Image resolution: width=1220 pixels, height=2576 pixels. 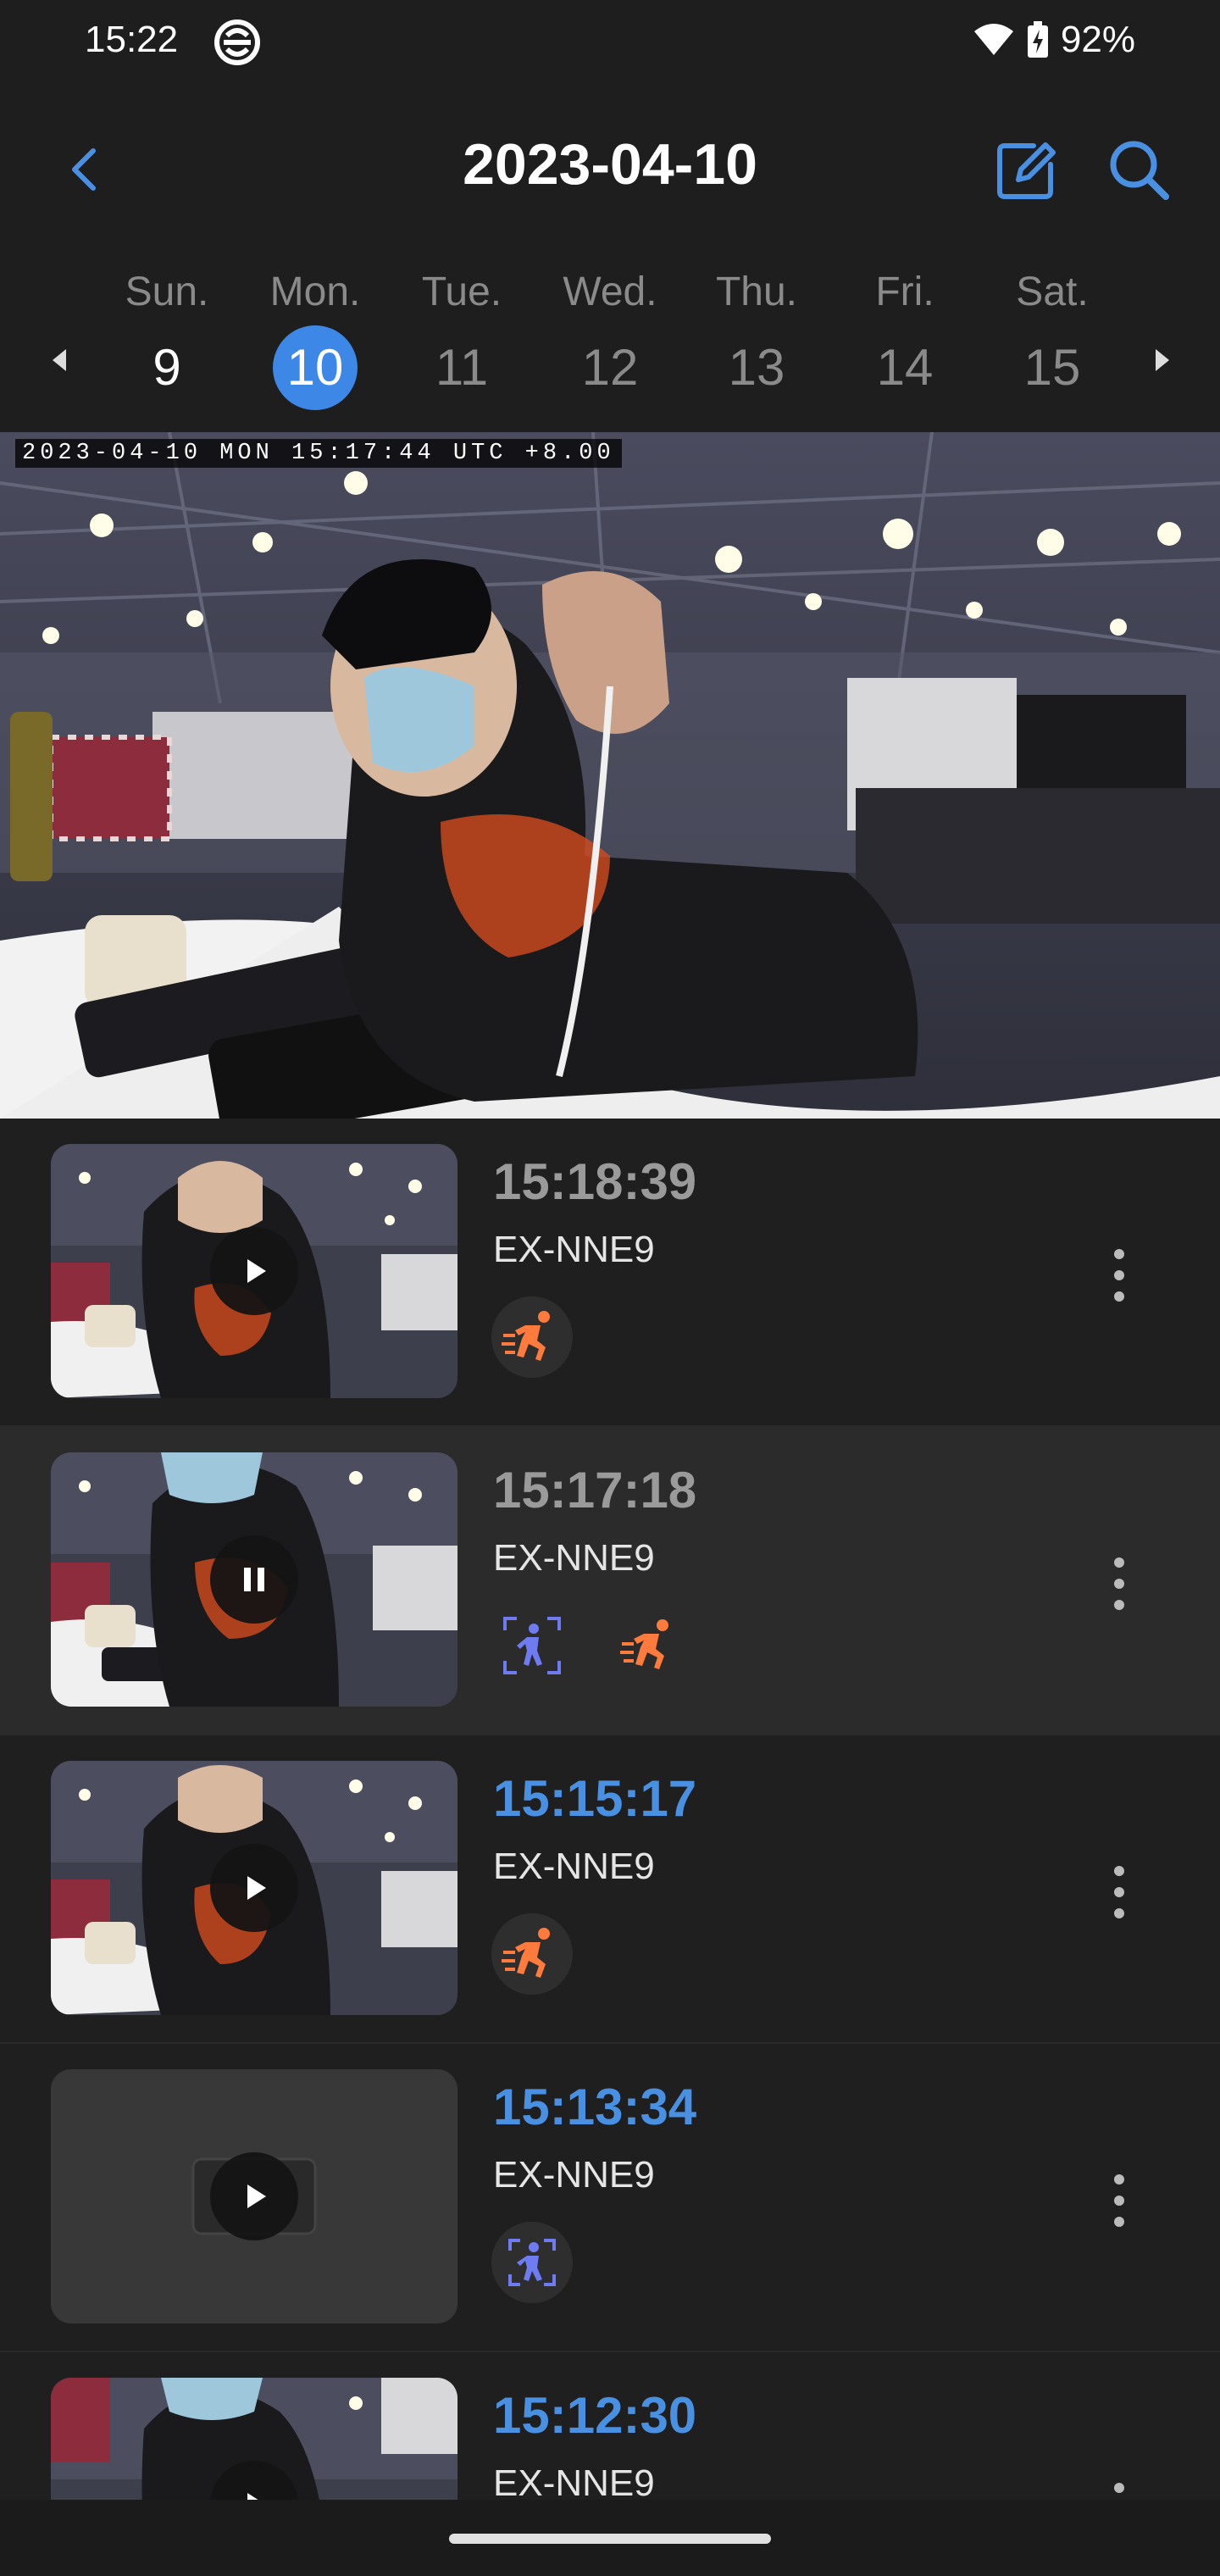 I want to click on pause-icon, so click(x=254, y=1579).